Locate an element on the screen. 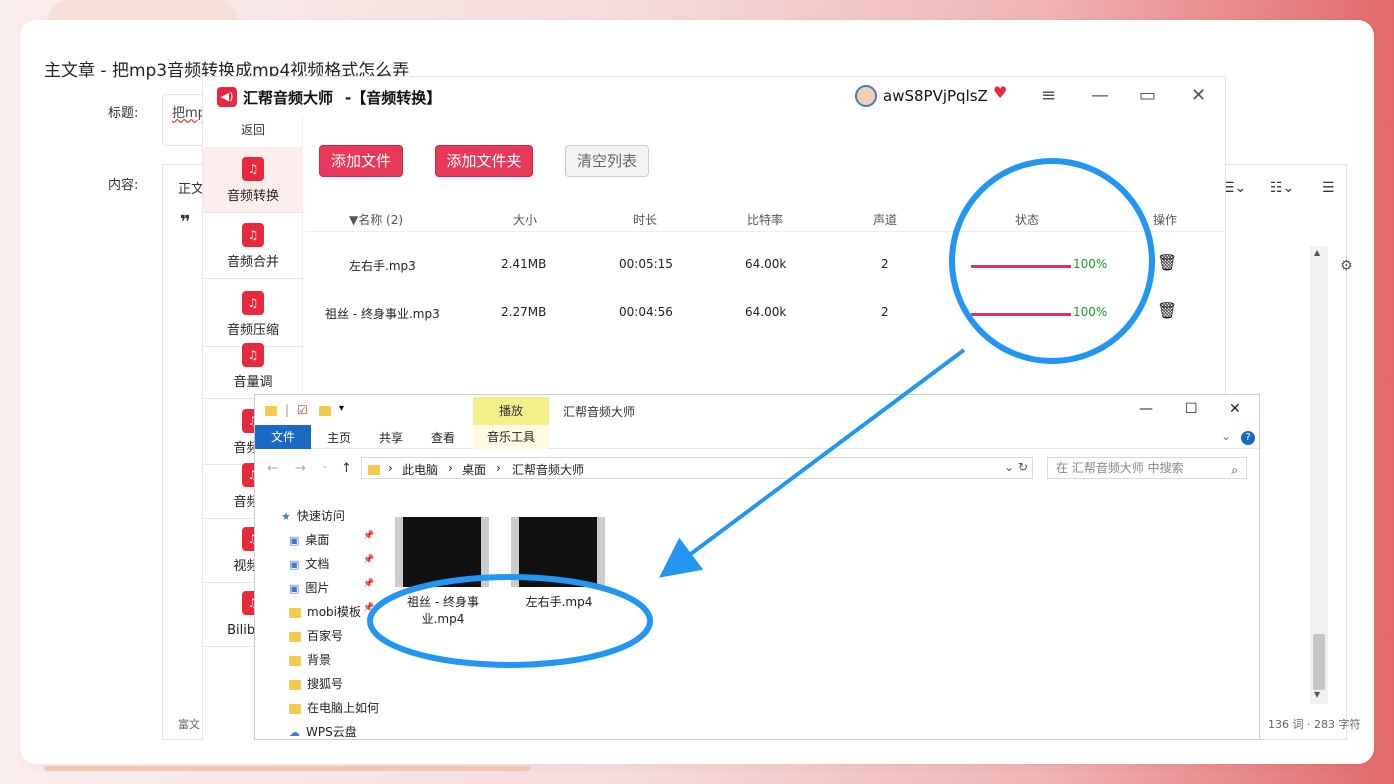 The width and height of the screenshot is (1394, 784). list-icon: ☷⌄ is located at coordinates (1282, 188).